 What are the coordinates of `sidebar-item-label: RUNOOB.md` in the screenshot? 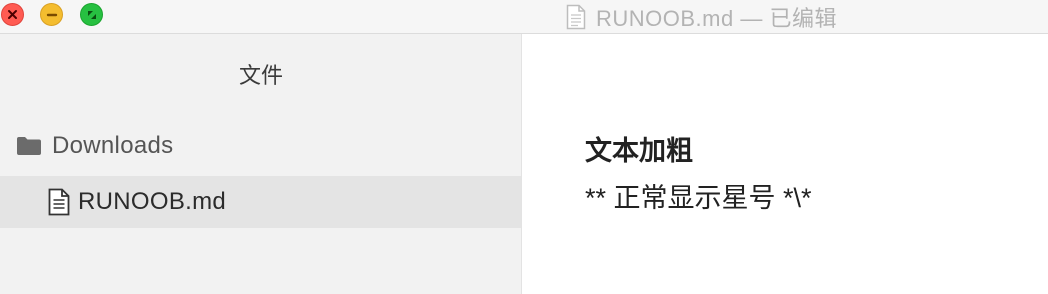 It's located at (152, 201).